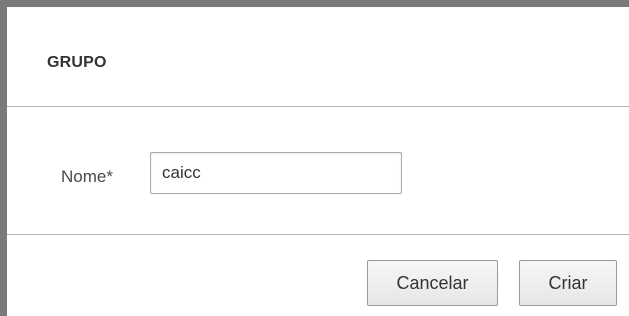 The width and height of the screenshot is (629, 316). Describe the element at coordinates (276, 173) in the screenshot. I see `name-input` at that location.